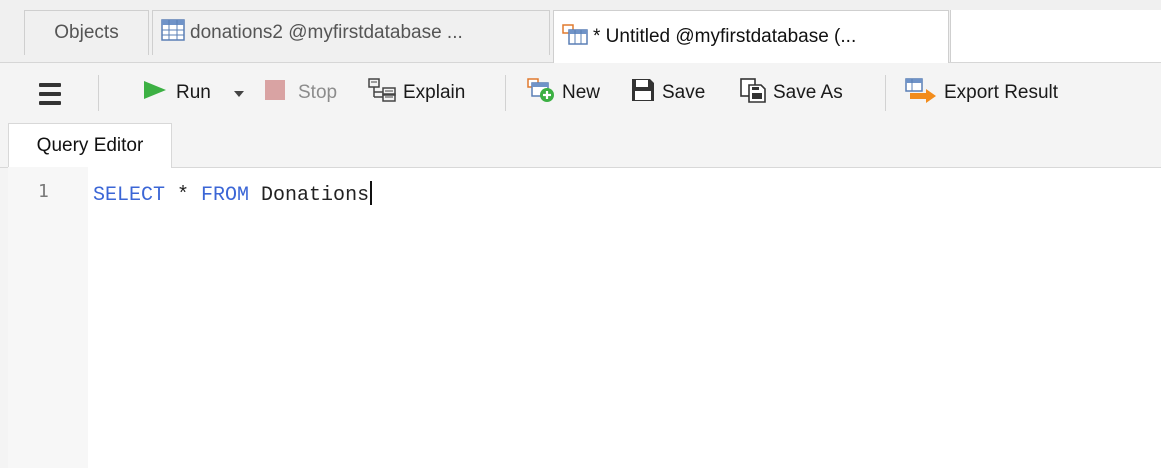 The width and height of the screenshot is (1161, 468). I want to click on caret-down-icon, so click(239, 93).